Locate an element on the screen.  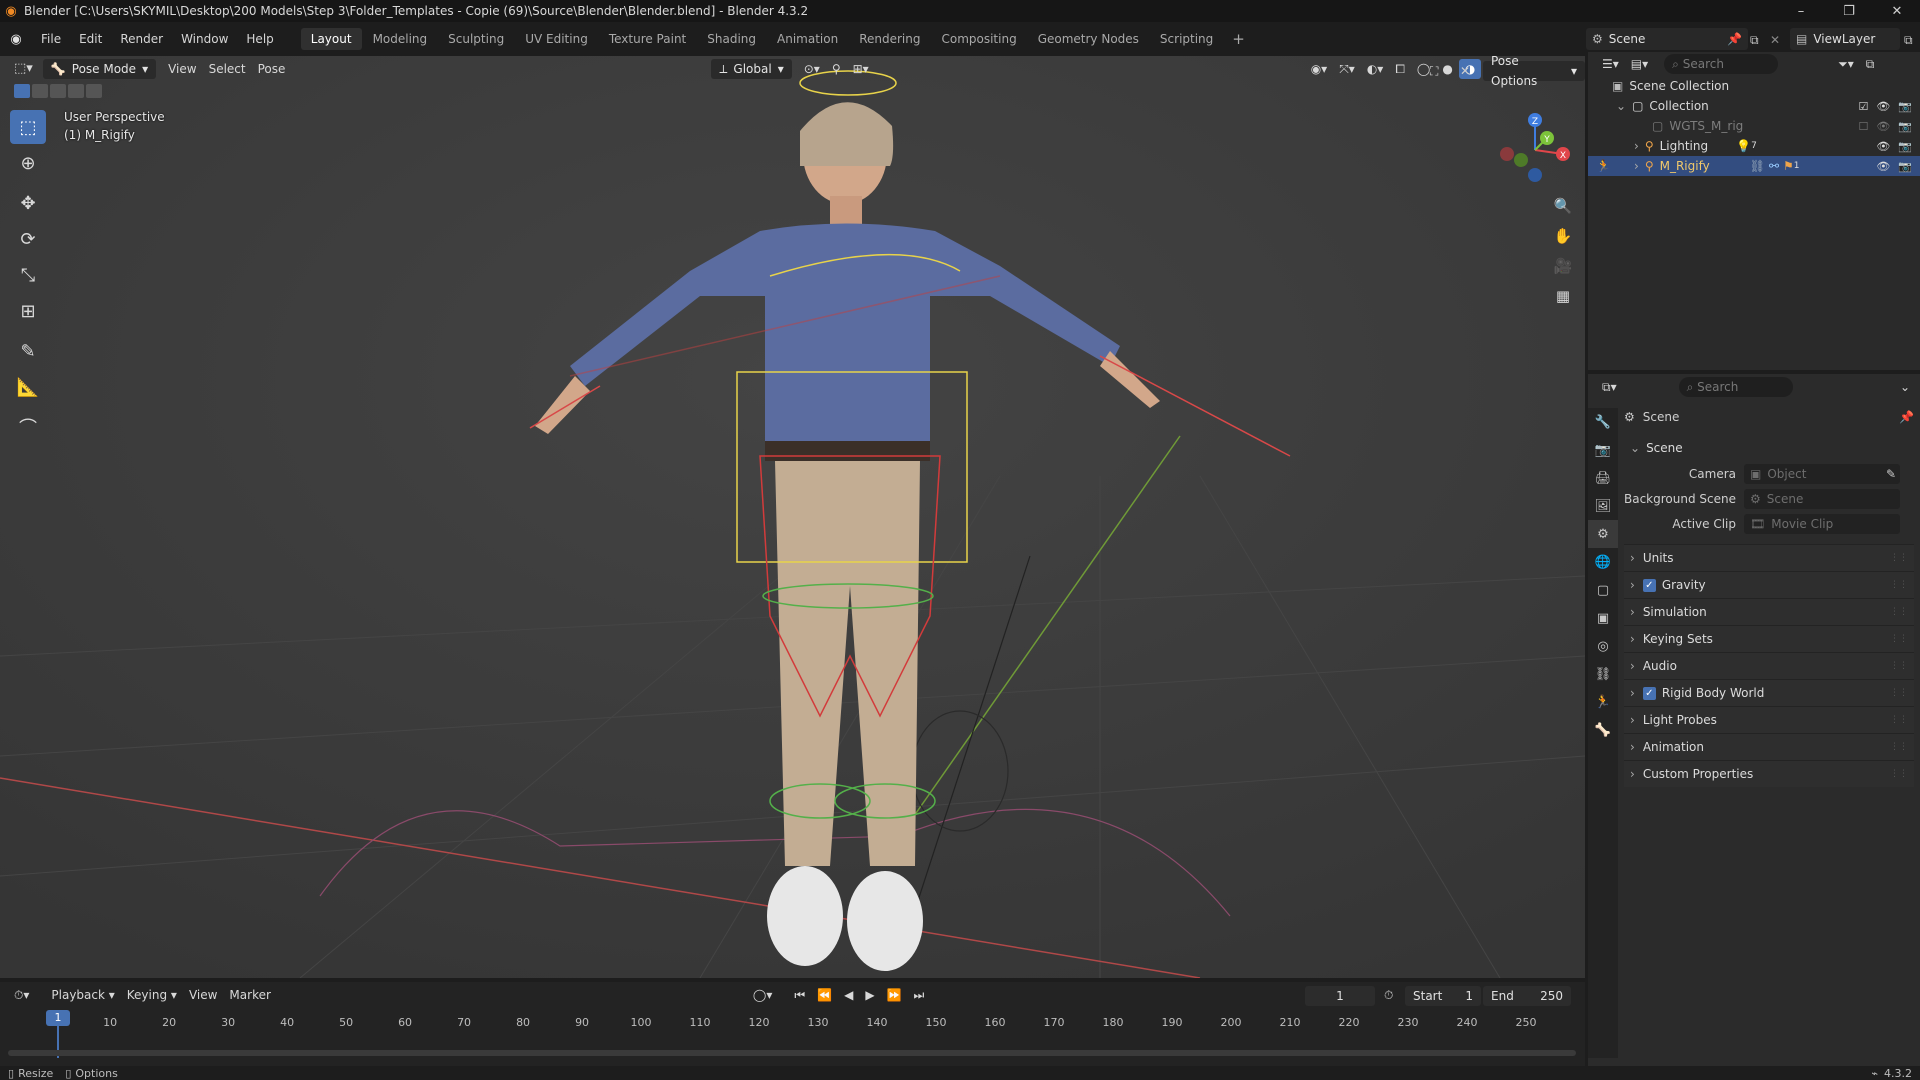
cursor-icon: ⊕ is located at coordinates (28, 163).